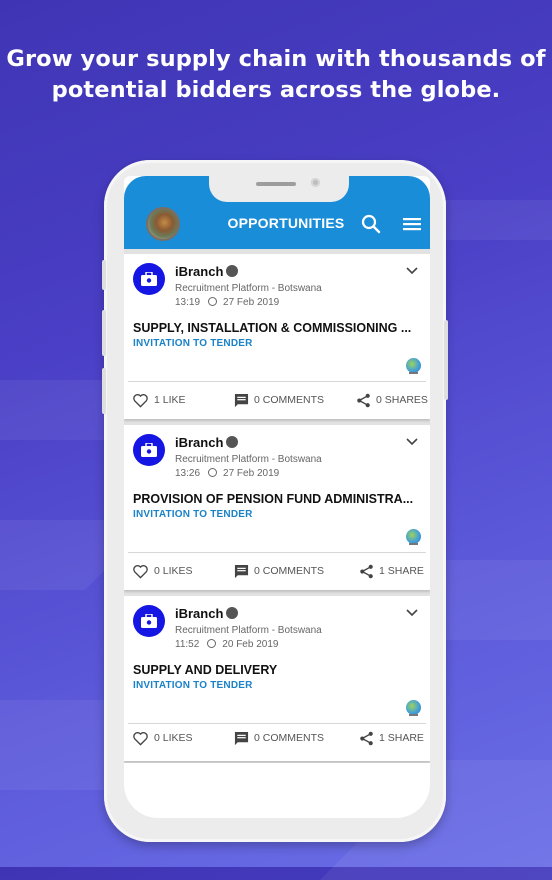  Describe the element at coordinates (276, 59) in the screenshot. I see `headline-line-1: Grow your supply chain with thousands of` at that location.